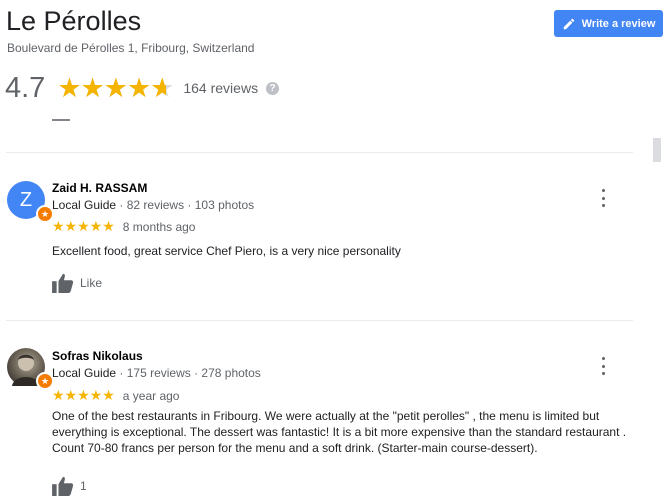 The width and height of the screenshot is (666, 504). I want to click on review-rating-row: ★★★★★ a year ago, so click(115, 395).